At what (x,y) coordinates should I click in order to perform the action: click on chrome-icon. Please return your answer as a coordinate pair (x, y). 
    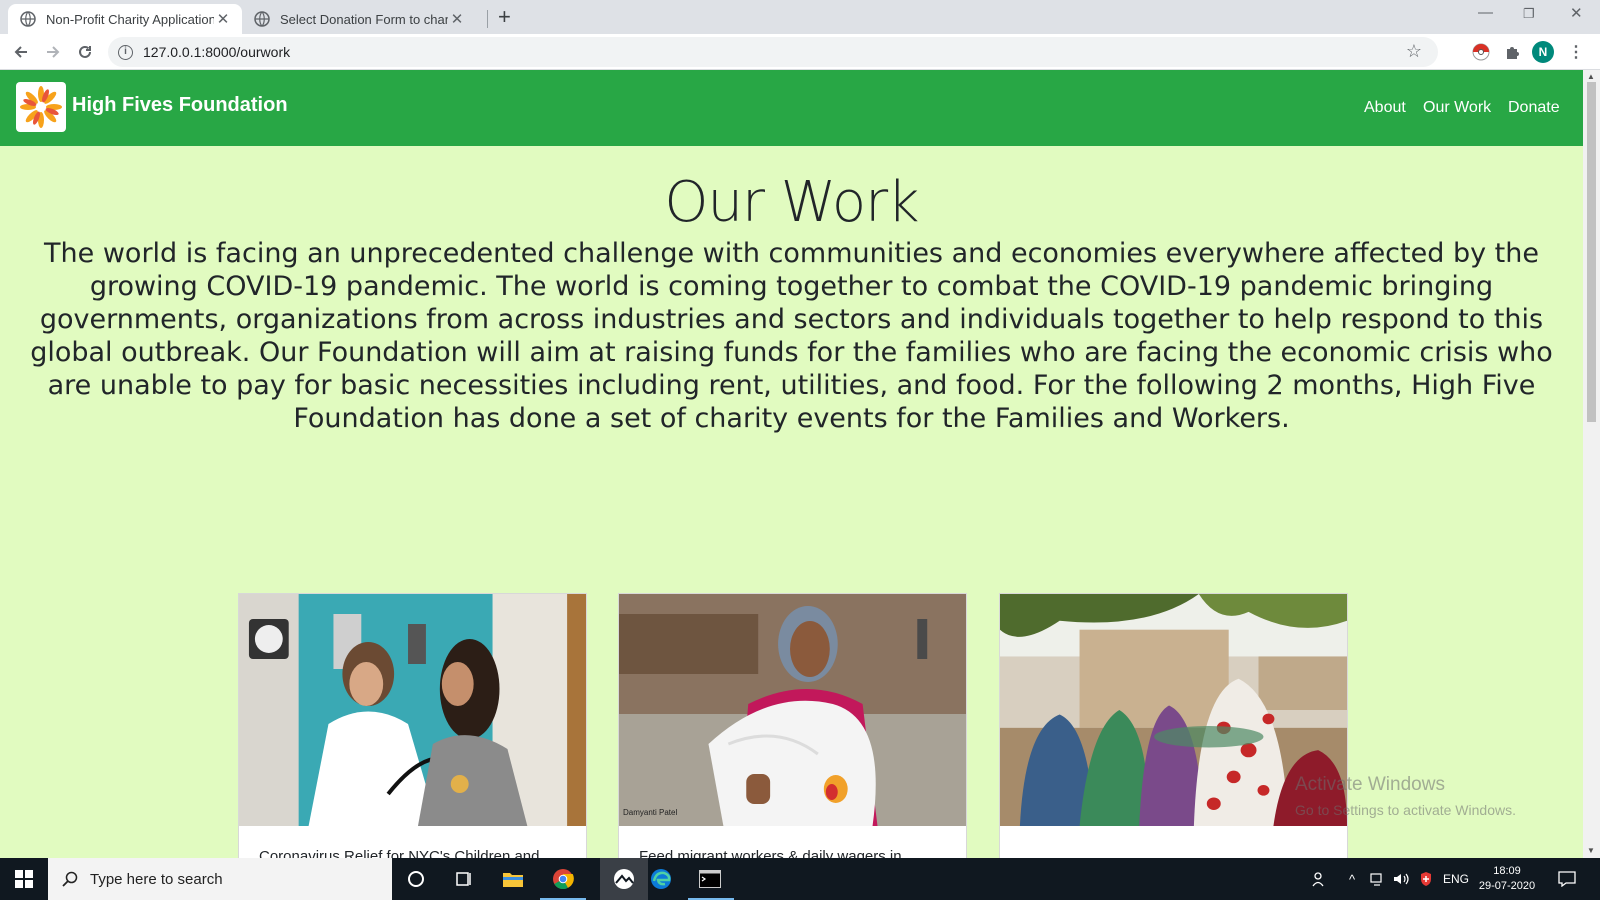
    Looking at the image, I should click on (563, 879).